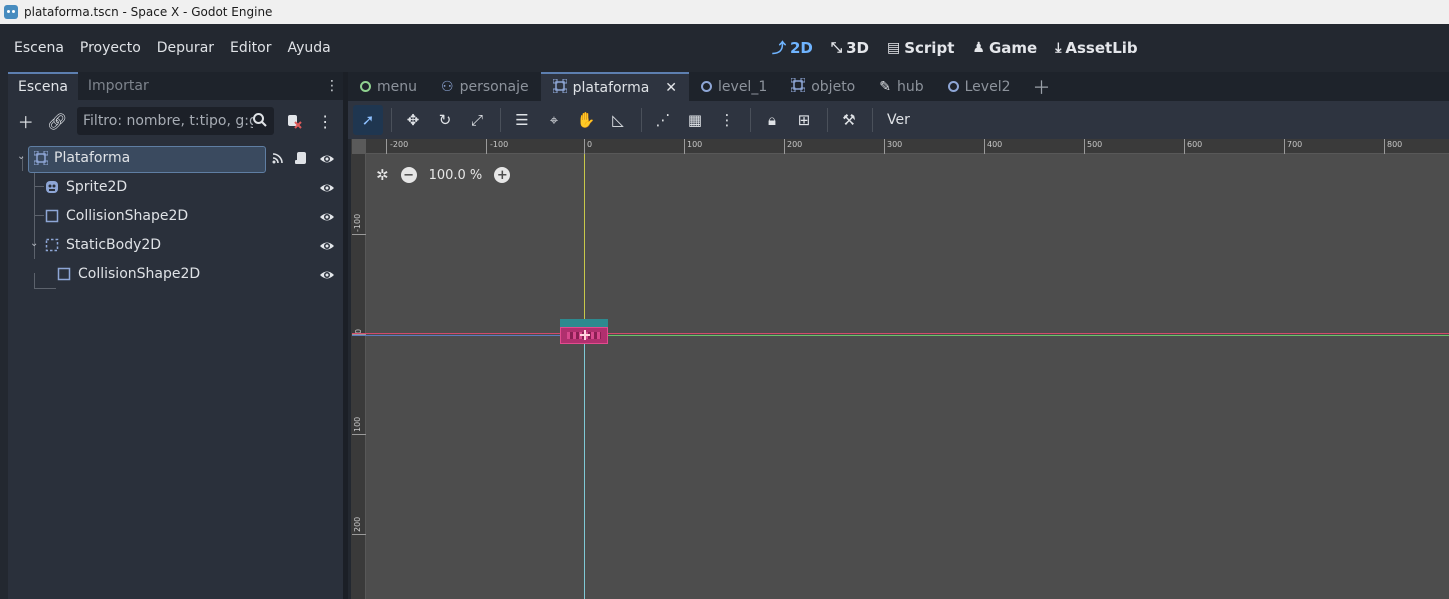 The image size is (1449, 599). I want to click on menu-ayuda: Ayuda, so click(308, 48).